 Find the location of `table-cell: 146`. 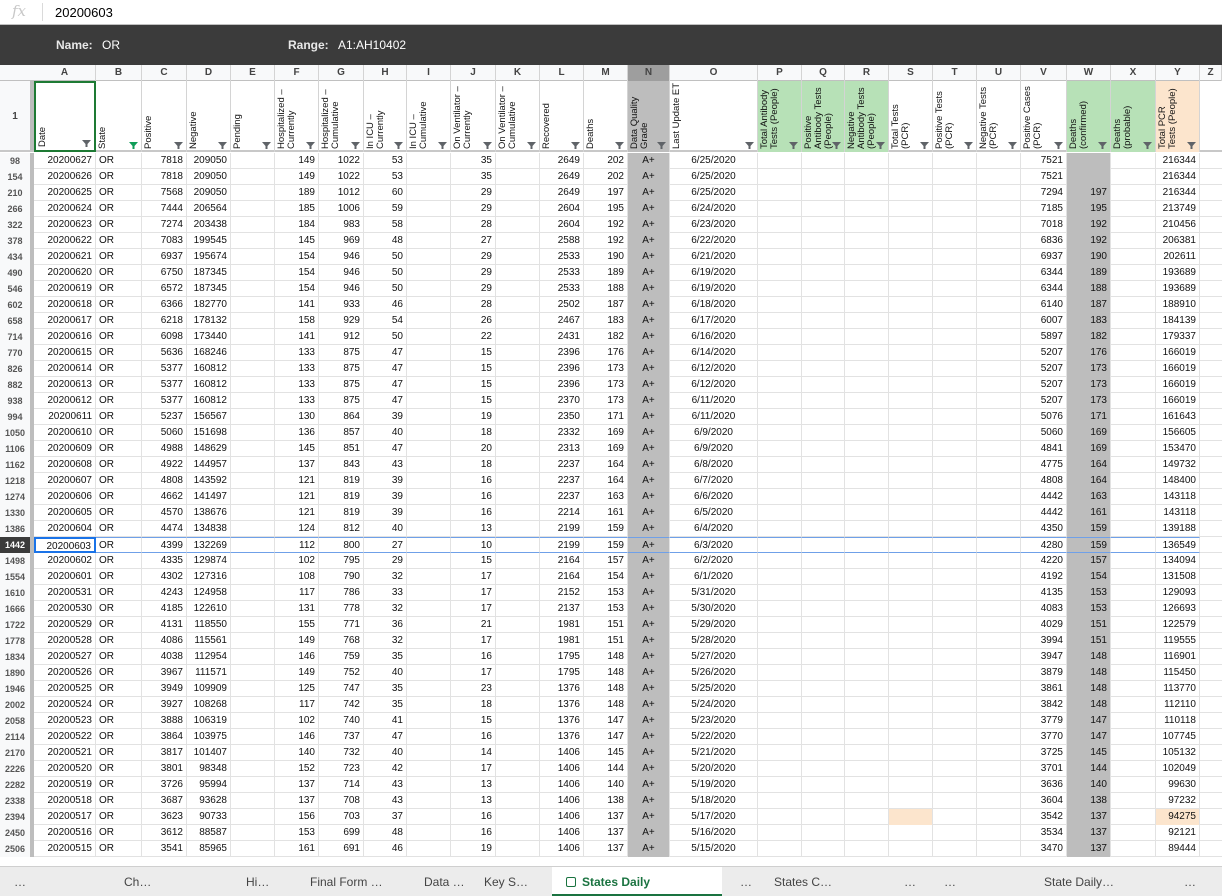

table-cell: 146 is located at coordinates (297, 657).